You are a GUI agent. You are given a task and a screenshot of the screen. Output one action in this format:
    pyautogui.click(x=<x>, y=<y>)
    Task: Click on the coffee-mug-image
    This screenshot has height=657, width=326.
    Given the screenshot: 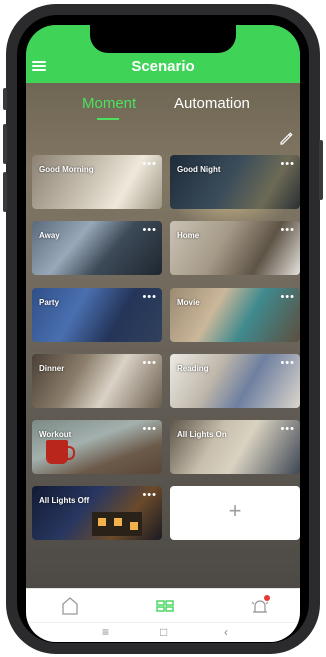 What is the action you would take?
    pyautogui.click(x=60, y=452)
    